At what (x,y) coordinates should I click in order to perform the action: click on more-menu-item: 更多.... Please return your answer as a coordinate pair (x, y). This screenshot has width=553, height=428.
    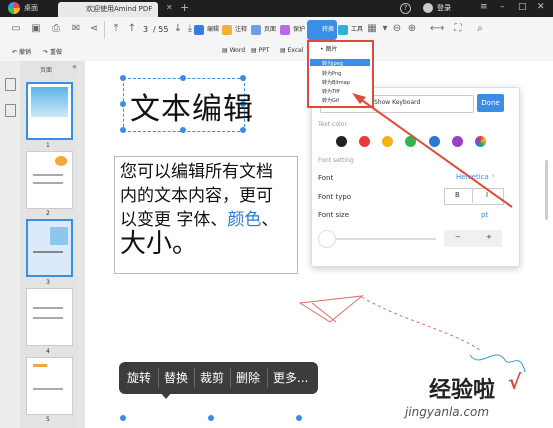
    Looking at the image, I should click on (290, 377).